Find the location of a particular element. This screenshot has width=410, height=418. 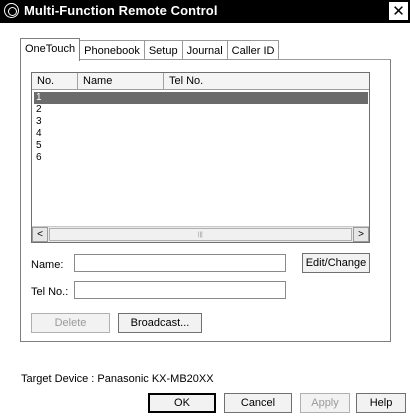

delete-button: Delete is located at coordinates (70, 323).